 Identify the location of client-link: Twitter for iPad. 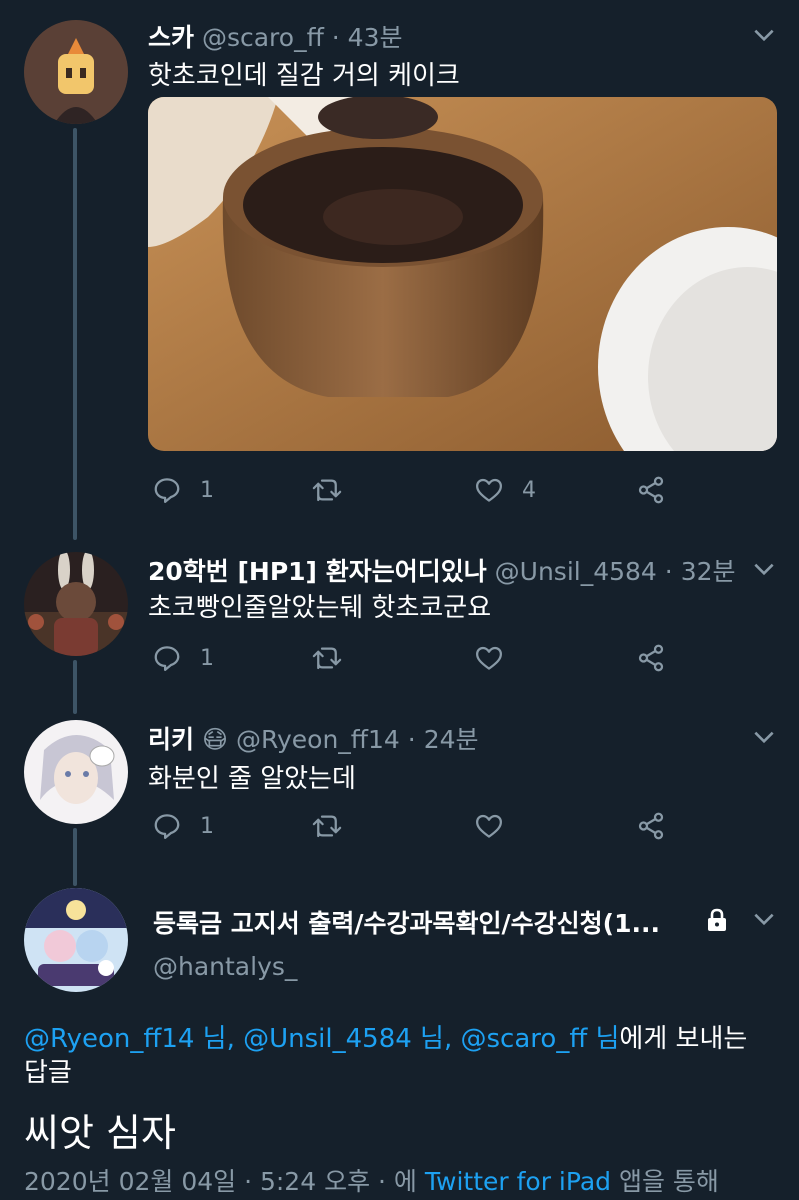
(518, 1181).